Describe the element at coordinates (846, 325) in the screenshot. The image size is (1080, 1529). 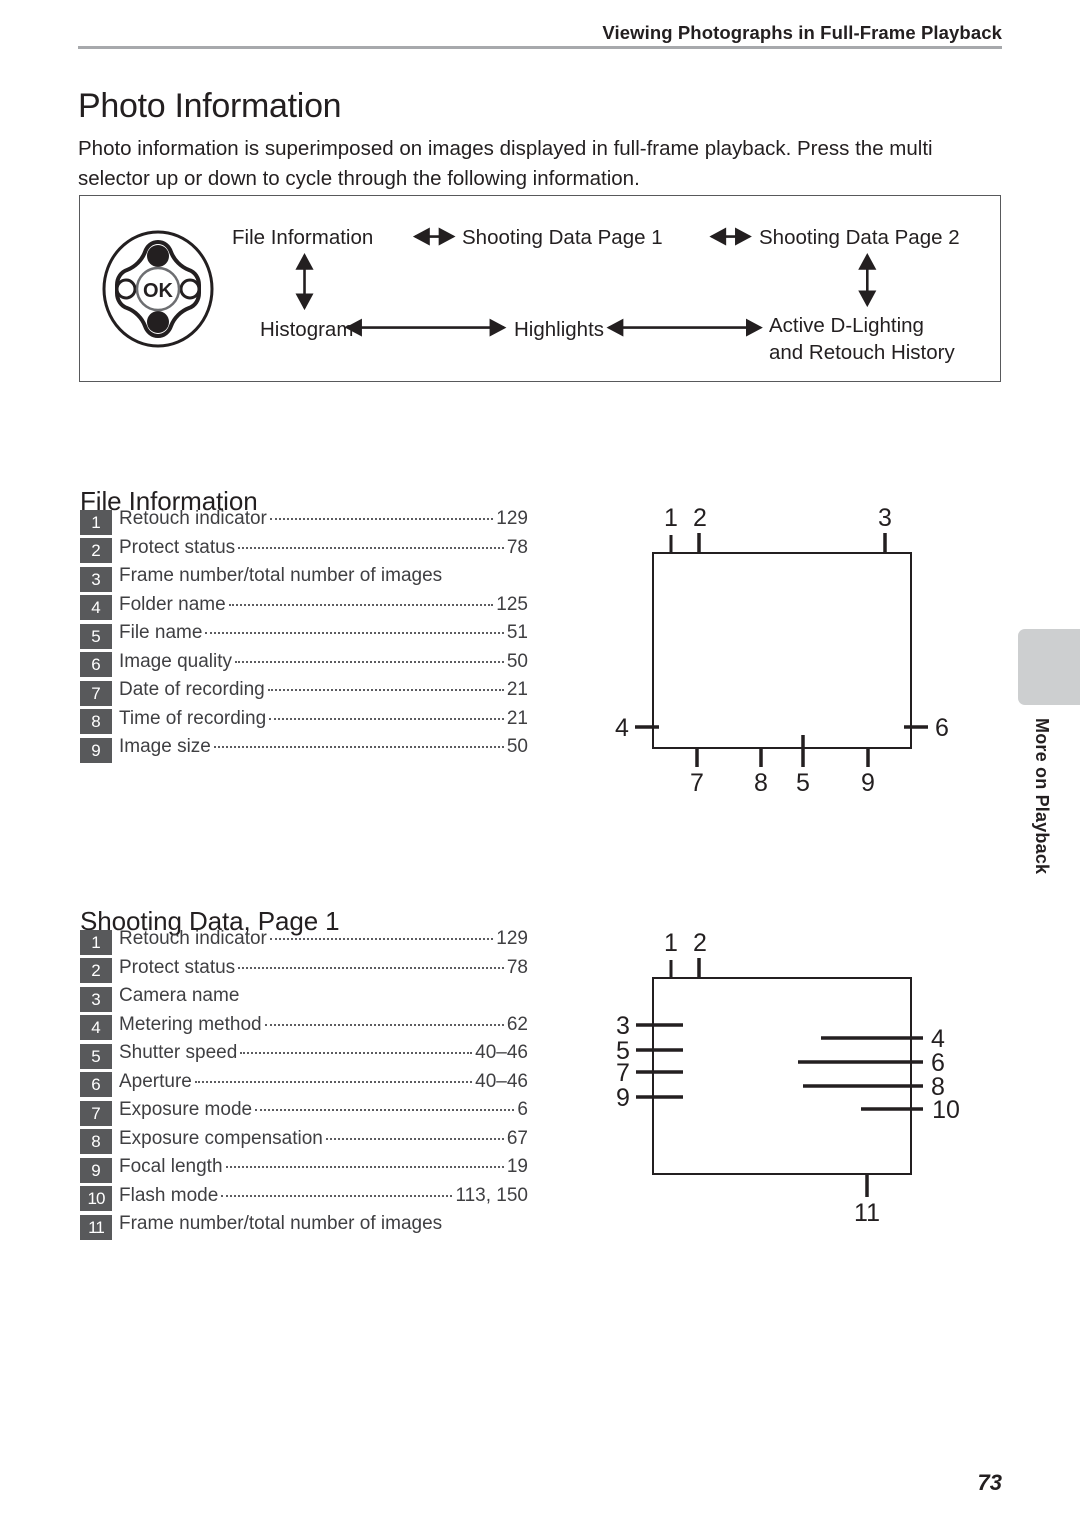
I see `flow-node-active-d-lighting-line1: Active D-Lighting` at that location.